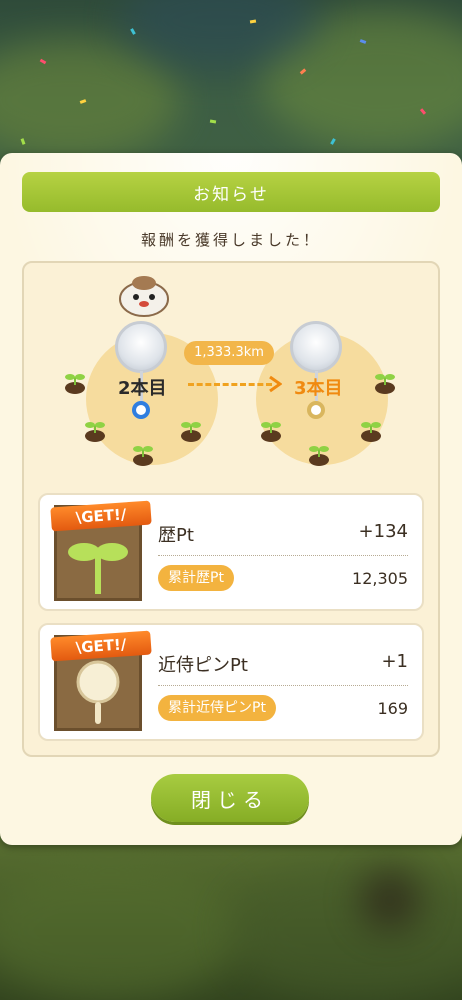 The width and height of the screenshot is (462, 1000). Describe the element at coordinates (98, 692) in the screenshot. I see `pin-icon` at that location.